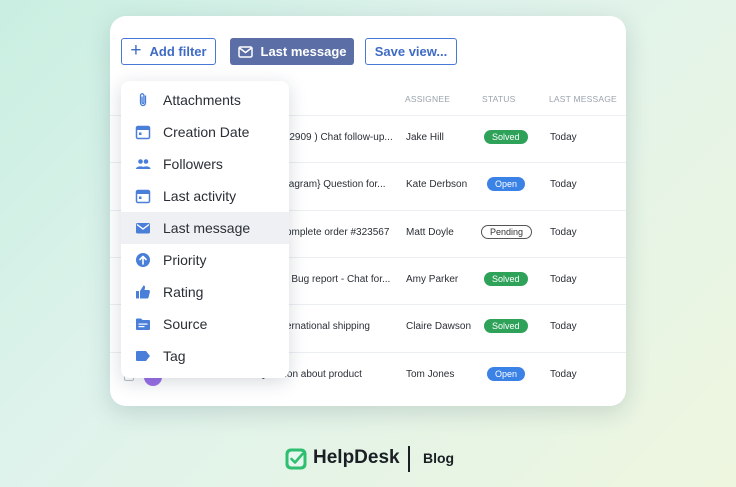 The height and width of the screenshot is (487, 736). What do you see at coordinates (174, 356) in the screenshot?
I see `menu-item-label: Tag` at bounding box center [174, 356].